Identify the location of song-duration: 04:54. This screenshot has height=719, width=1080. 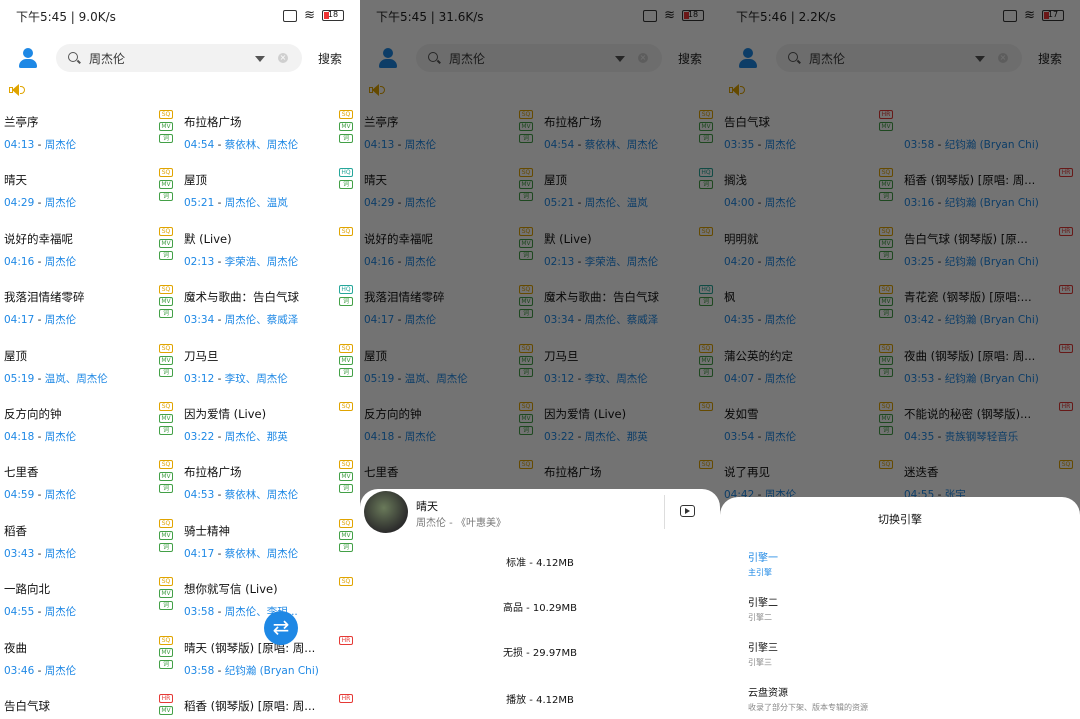
(199, 145).